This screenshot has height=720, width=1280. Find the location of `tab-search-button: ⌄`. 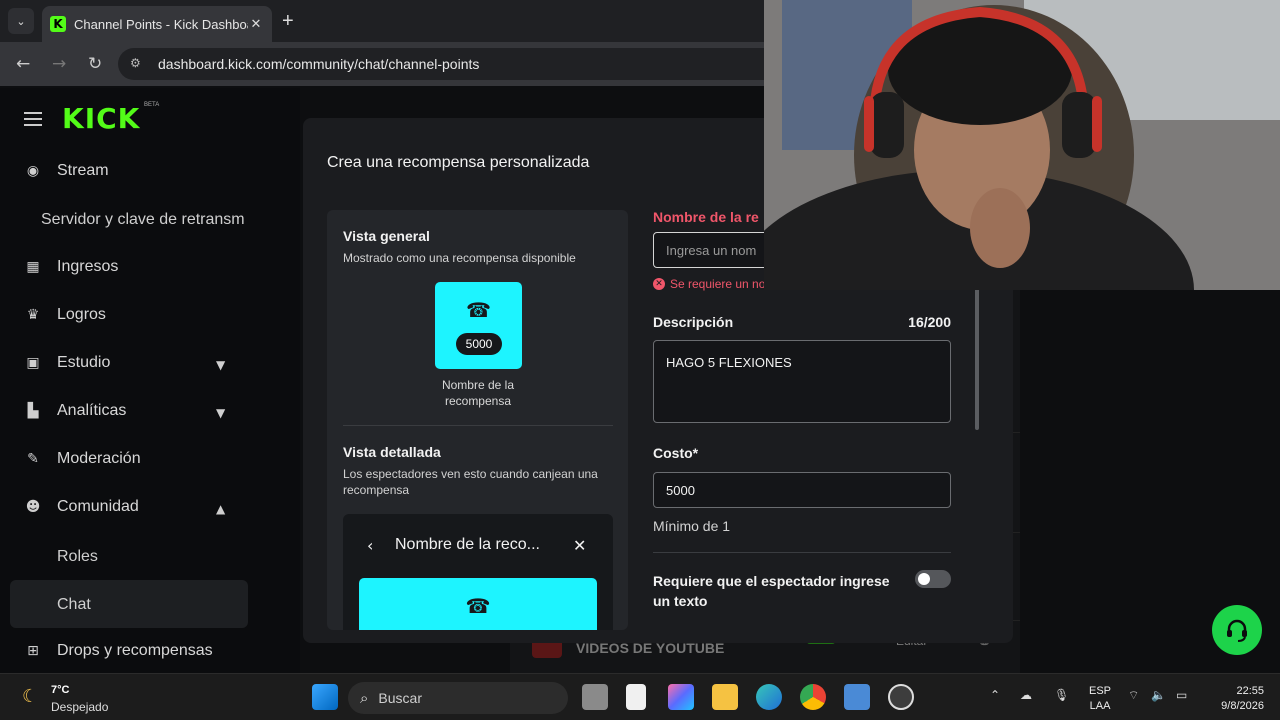

tab-search-button: ⌄ is located at coordinates (21, 21).